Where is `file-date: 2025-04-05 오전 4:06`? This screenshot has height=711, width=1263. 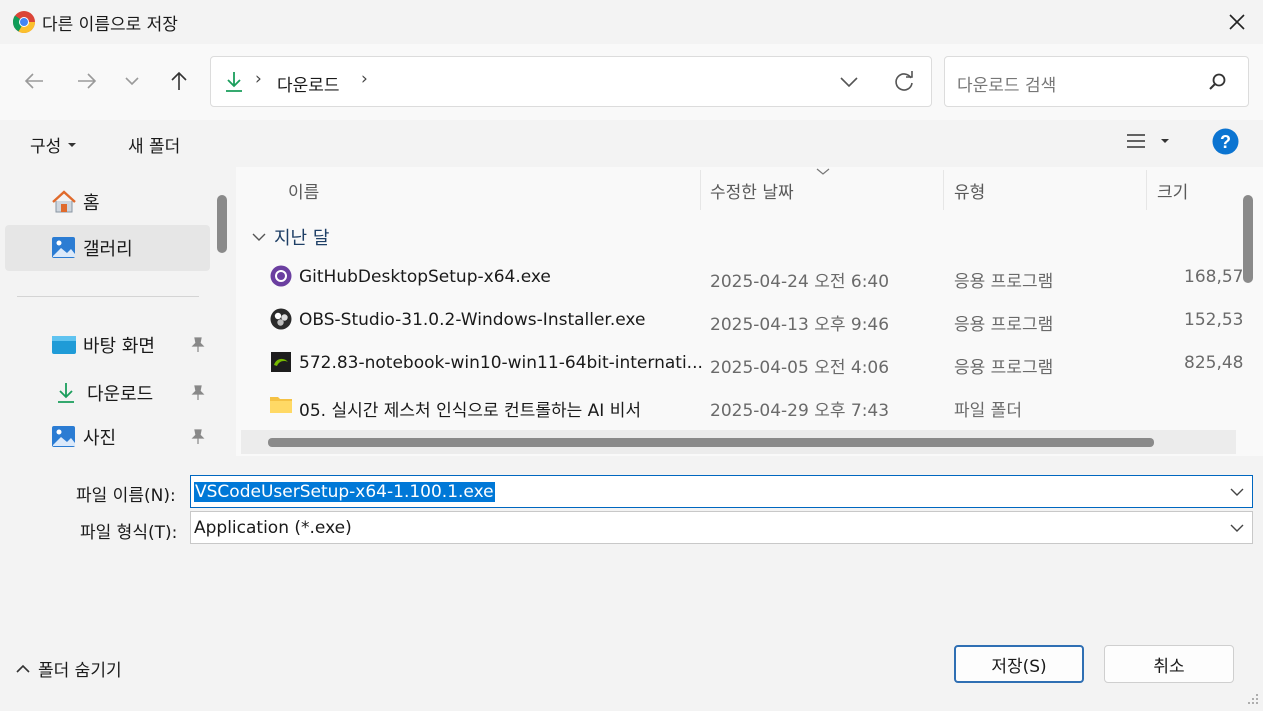 file-date: 2025-04-05 오전 4:06 is located at coordinates (800, 368).